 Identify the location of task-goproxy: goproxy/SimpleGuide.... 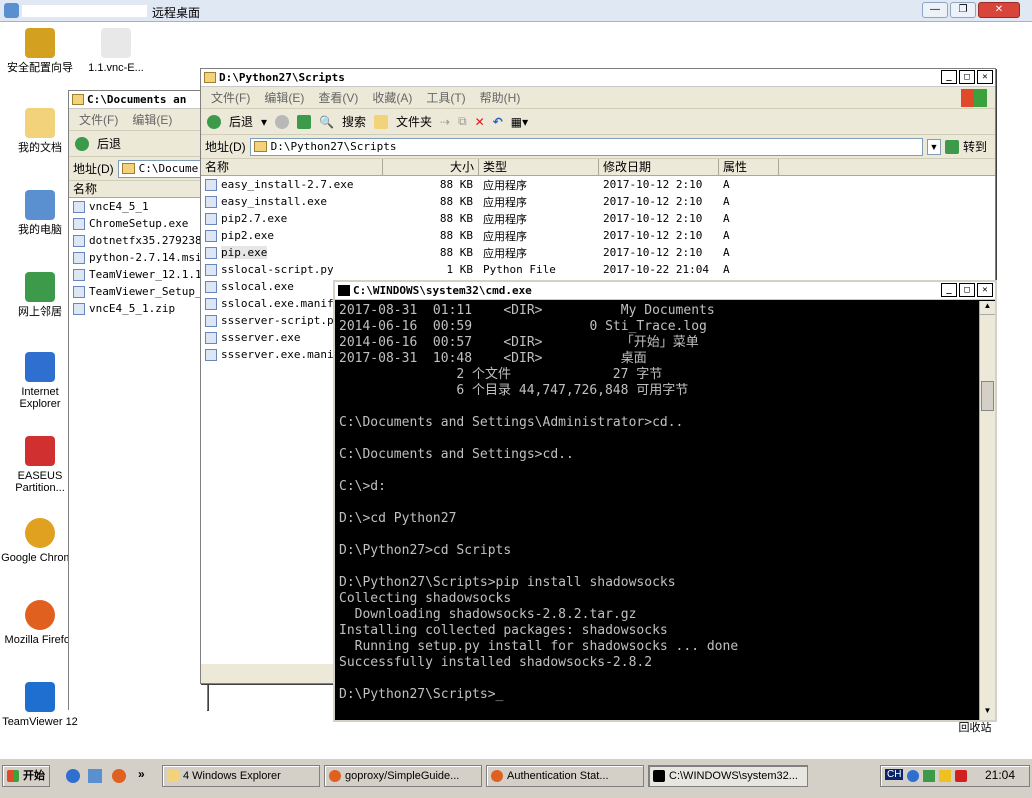
(403, 776).